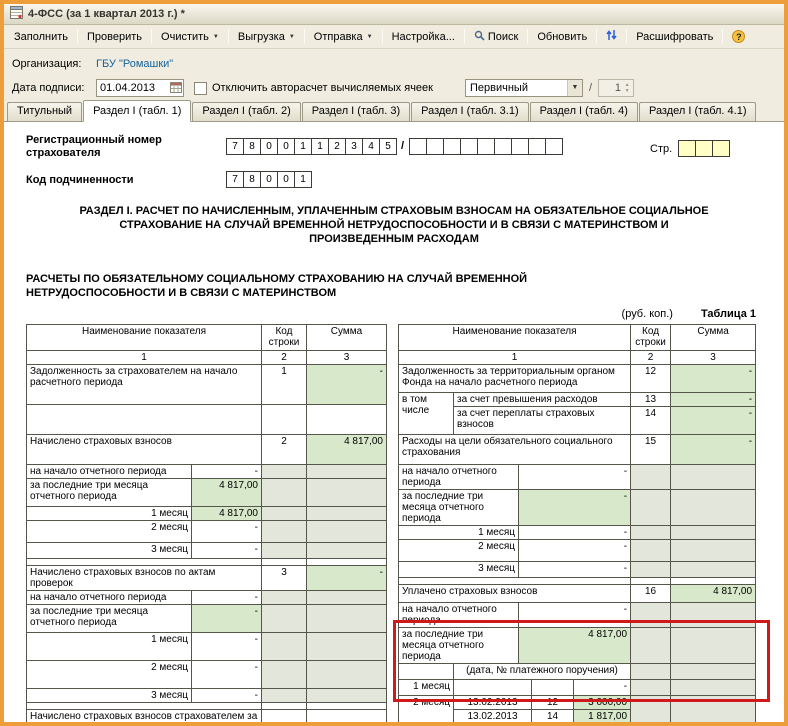 The width and height of the screenshot is (788, 726). Describe the element at coordinates (137, 111) in the screenshot. I see `tab-razdel1-tabl1: Раздел I (табл. 1)` at that location.